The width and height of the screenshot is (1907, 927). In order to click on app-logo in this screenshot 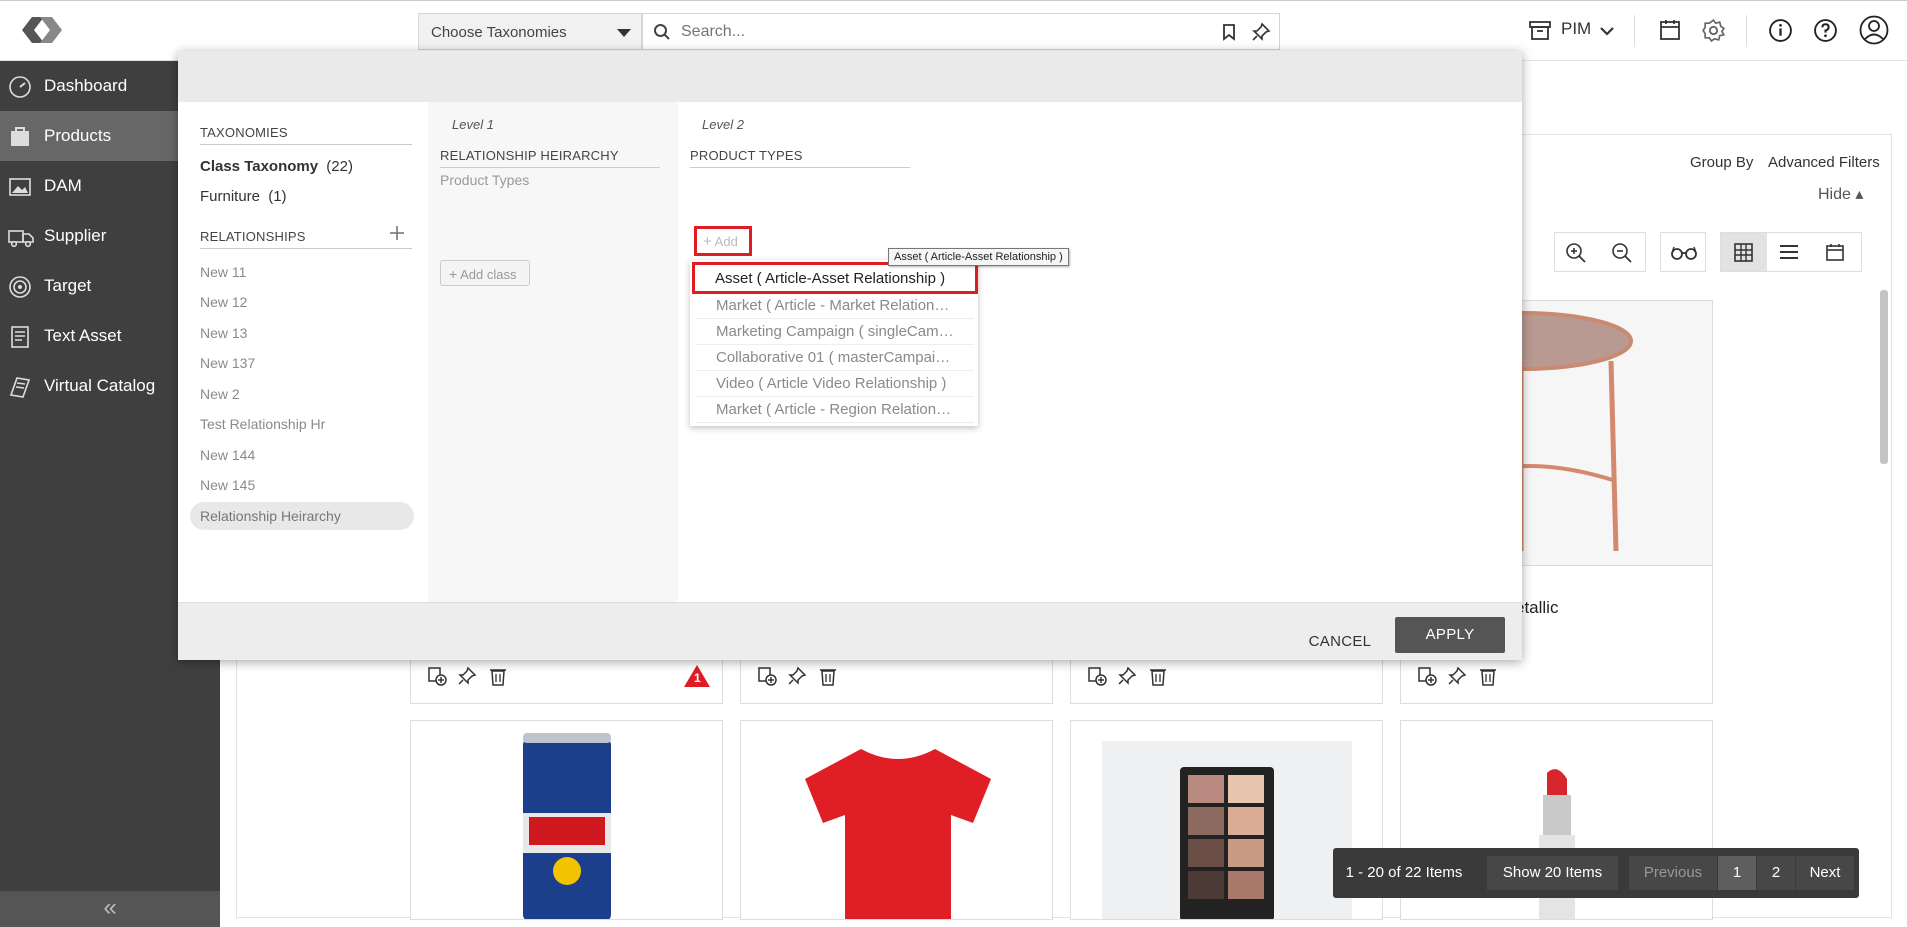, I will do `click(43, 31)`.